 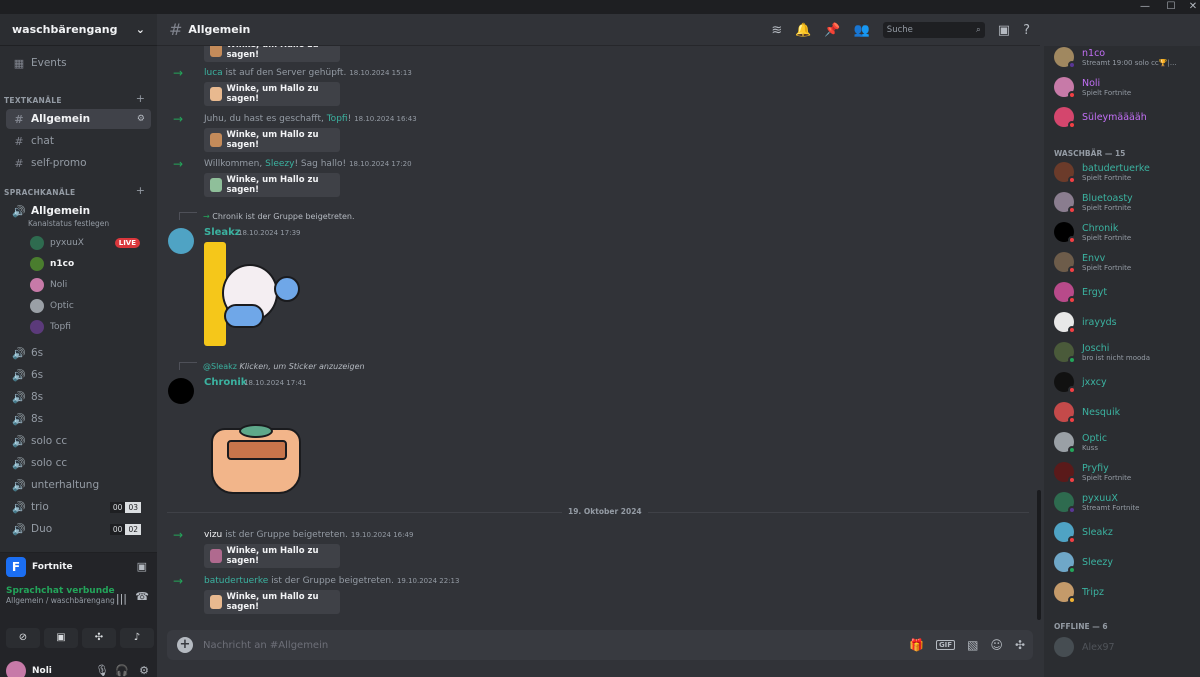 I want to click on screen-share-button: ▣, so click(x=61, y=638).